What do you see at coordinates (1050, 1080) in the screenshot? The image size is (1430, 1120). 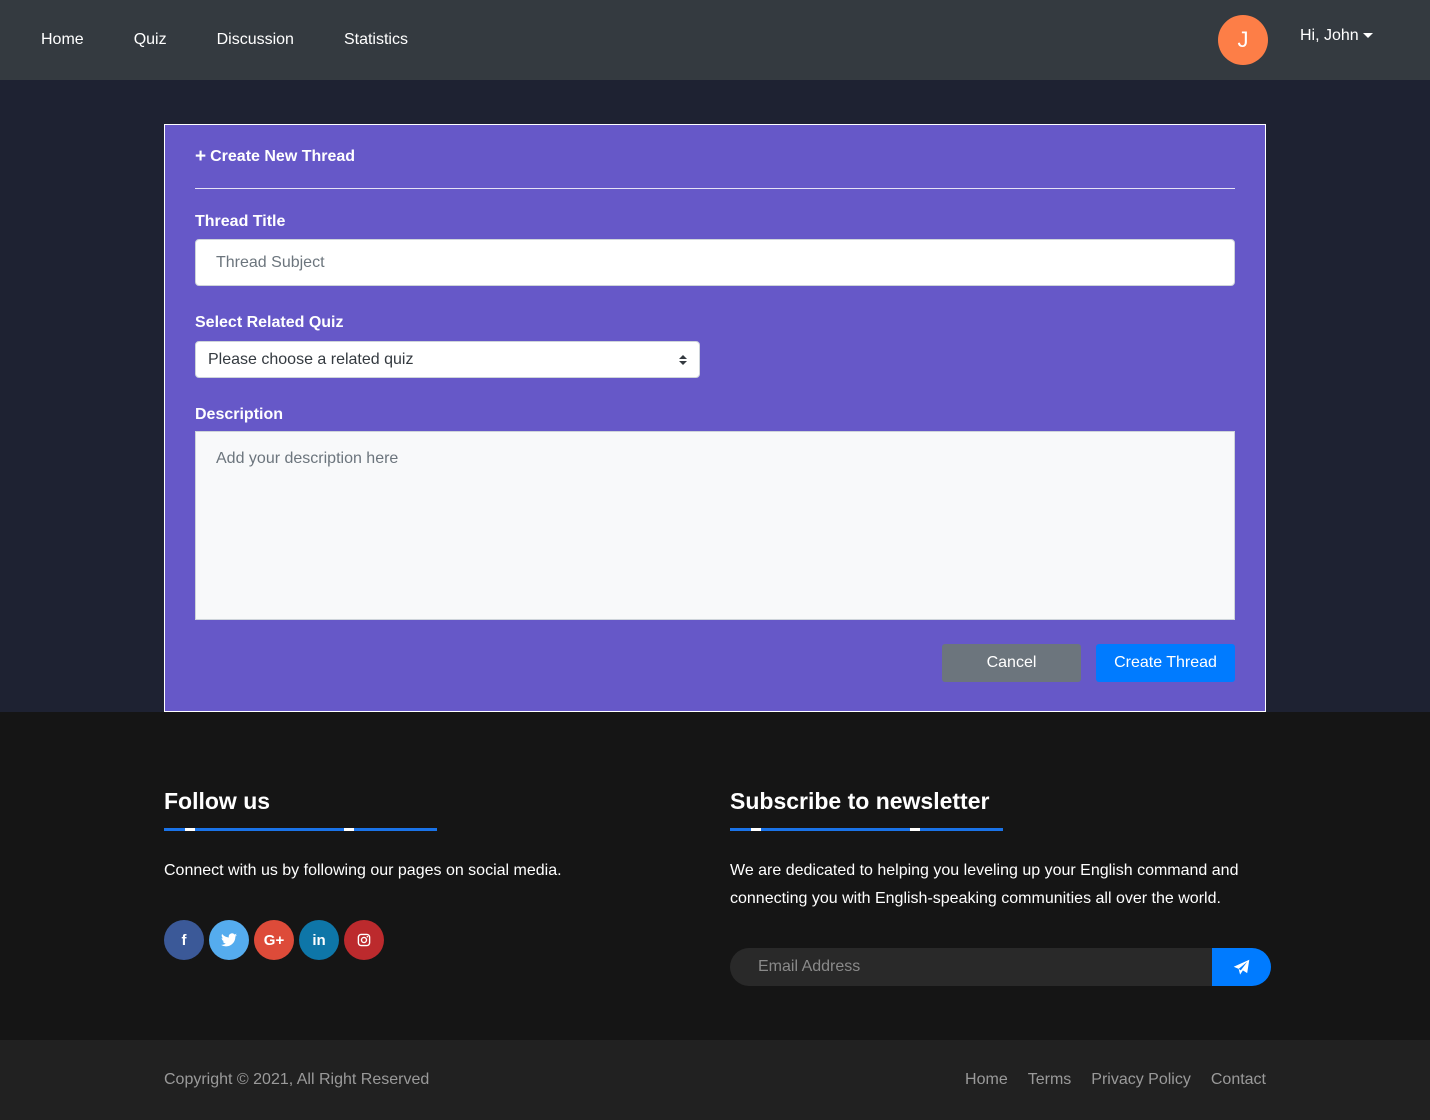 I see `bottom-link-terms: Terms` at bounding box center [1050, 1080].